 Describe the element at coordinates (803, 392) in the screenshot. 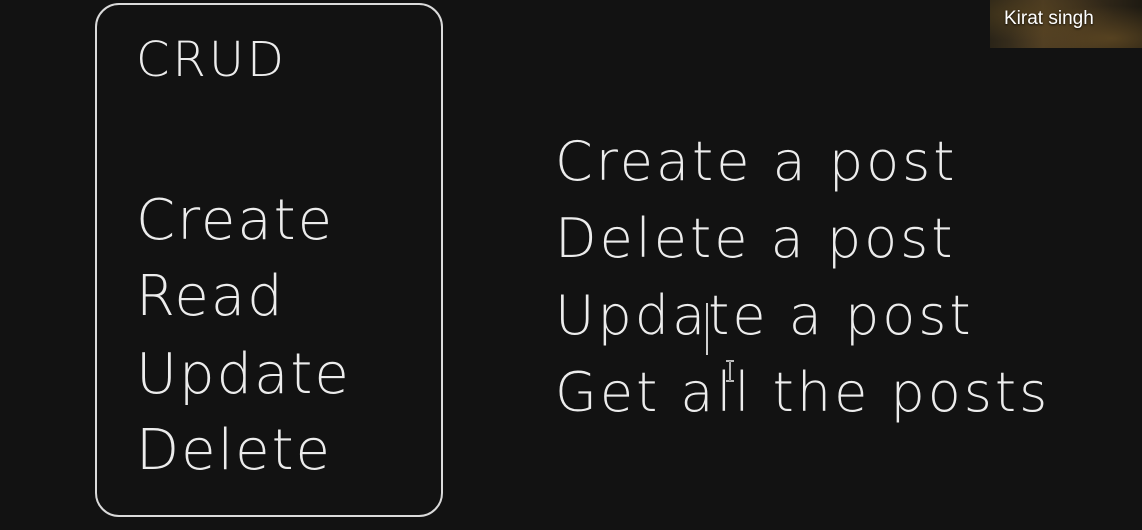

I see `operation-get-all-posts: Get all the posts` at that location.